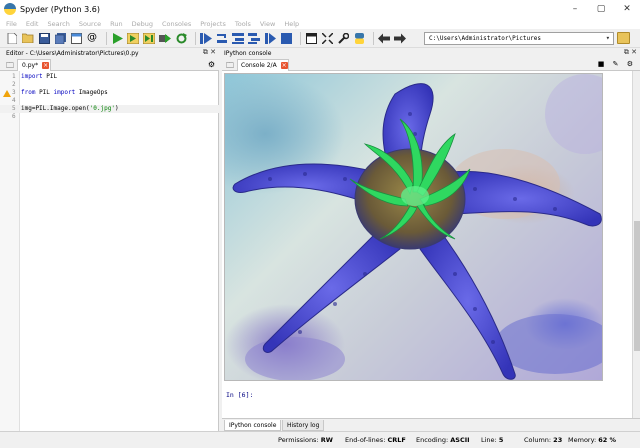 Image resolution: width=640 pixels, height=448 pixels. What do you see at coordinates (92, 38) in the screenshot?
I see `at-icon: @` at bounding box center [92, 38].